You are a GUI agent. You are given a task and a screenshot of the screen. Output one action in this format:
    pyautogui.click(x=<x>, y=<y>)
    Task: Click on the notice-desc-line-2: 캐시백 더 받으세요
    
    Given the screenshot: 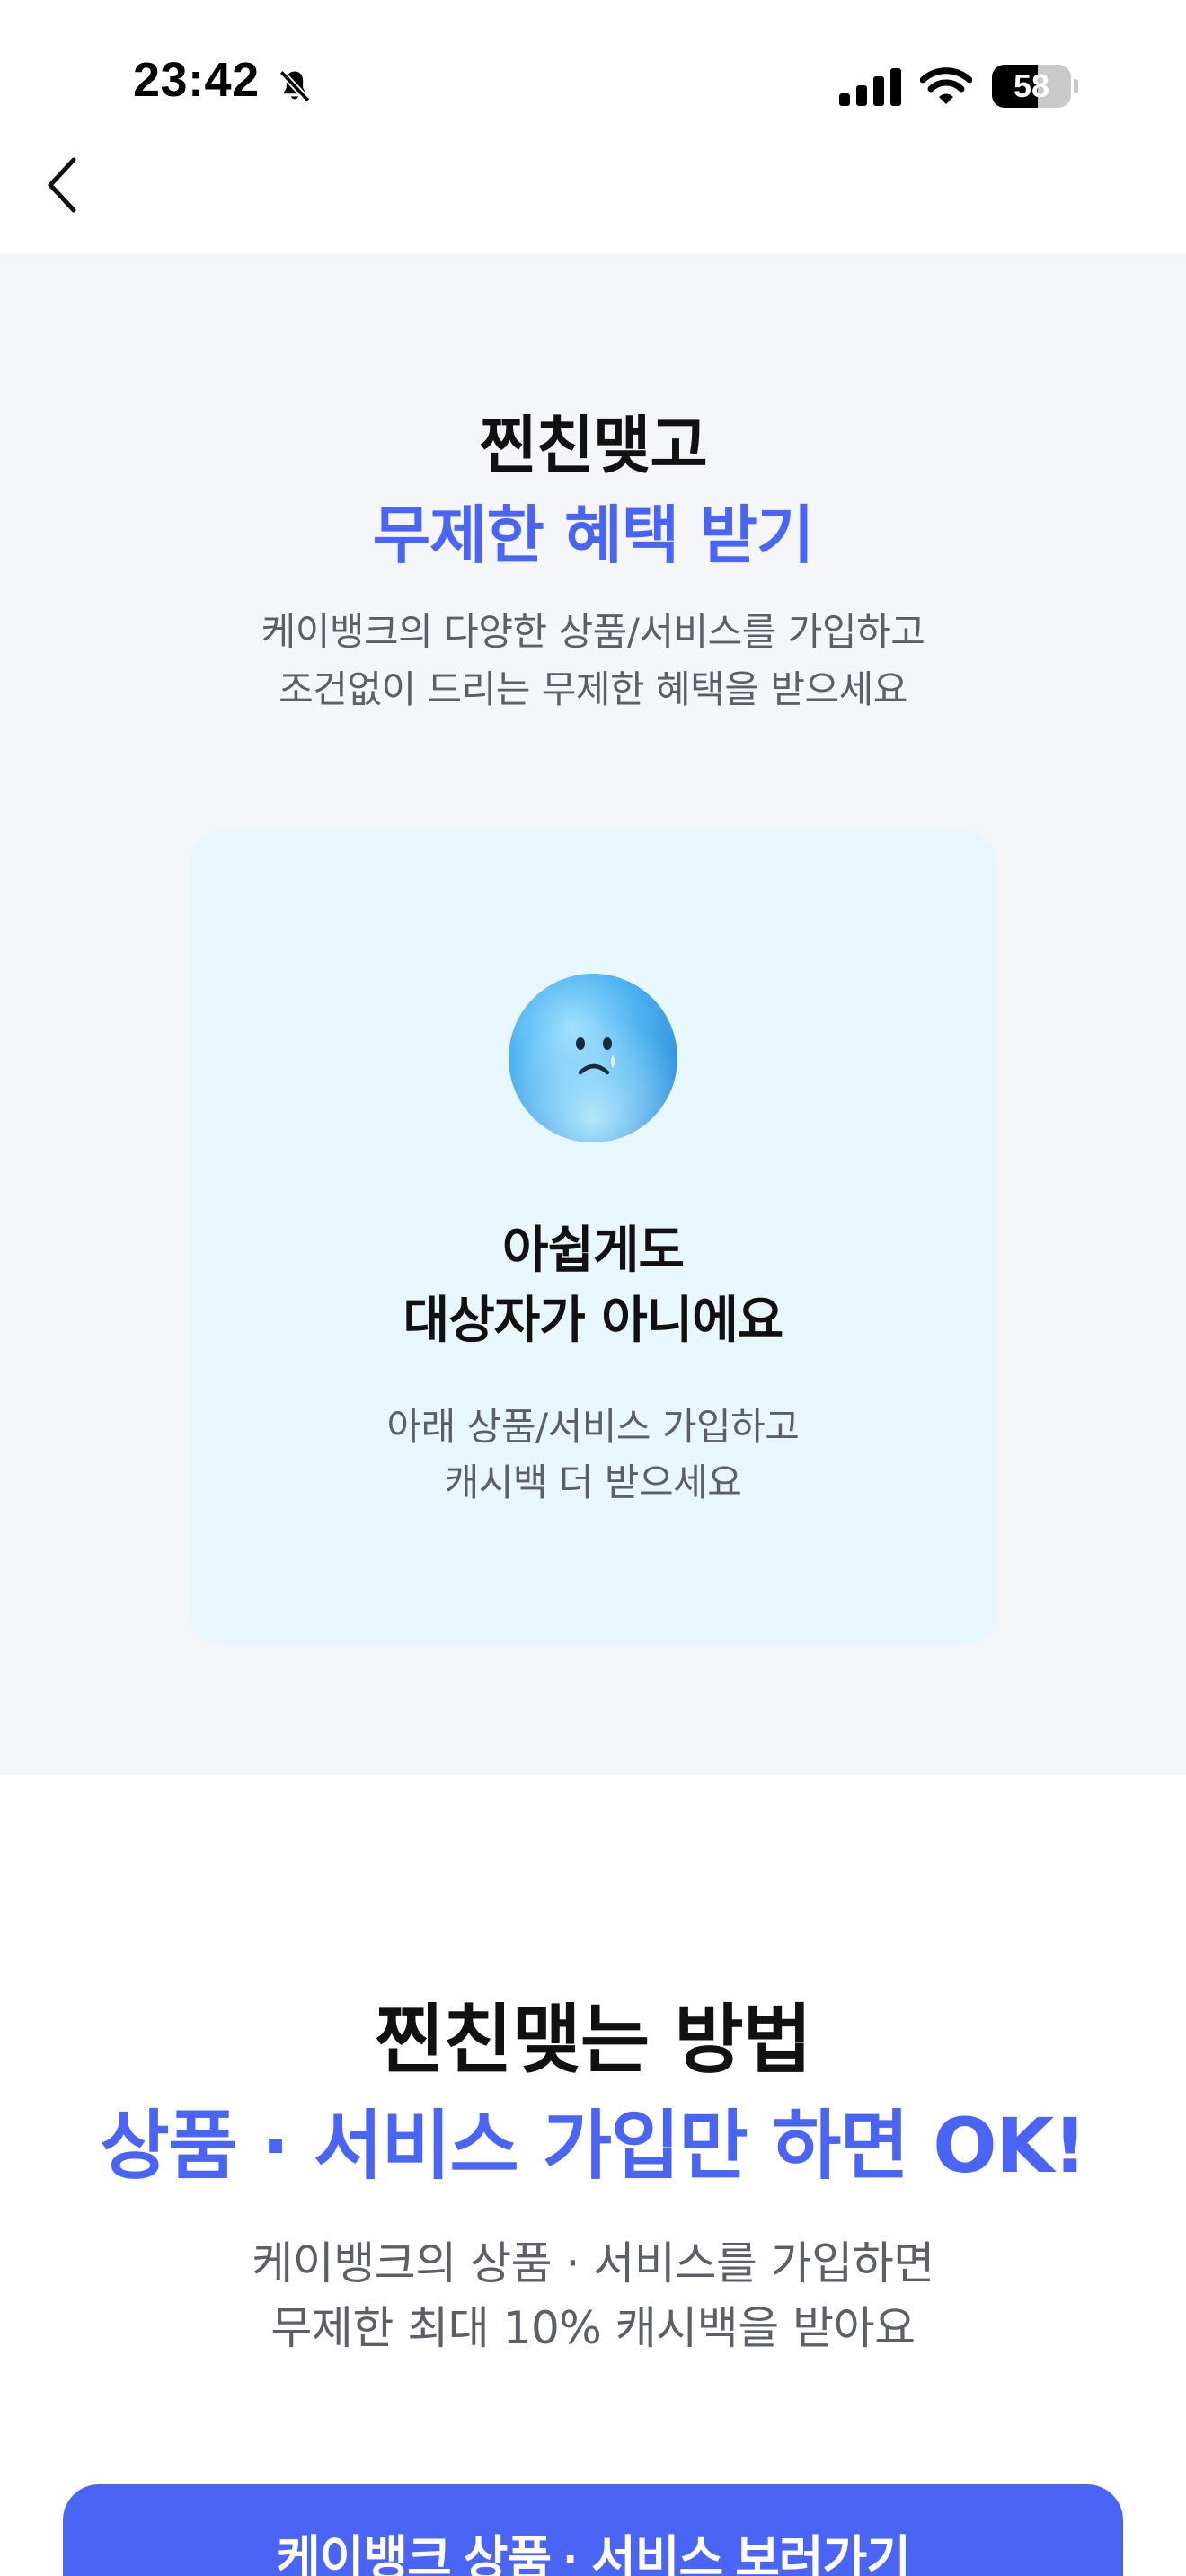 What is the action you would take?
    pyautogui.click(x=593, y=1482)
    